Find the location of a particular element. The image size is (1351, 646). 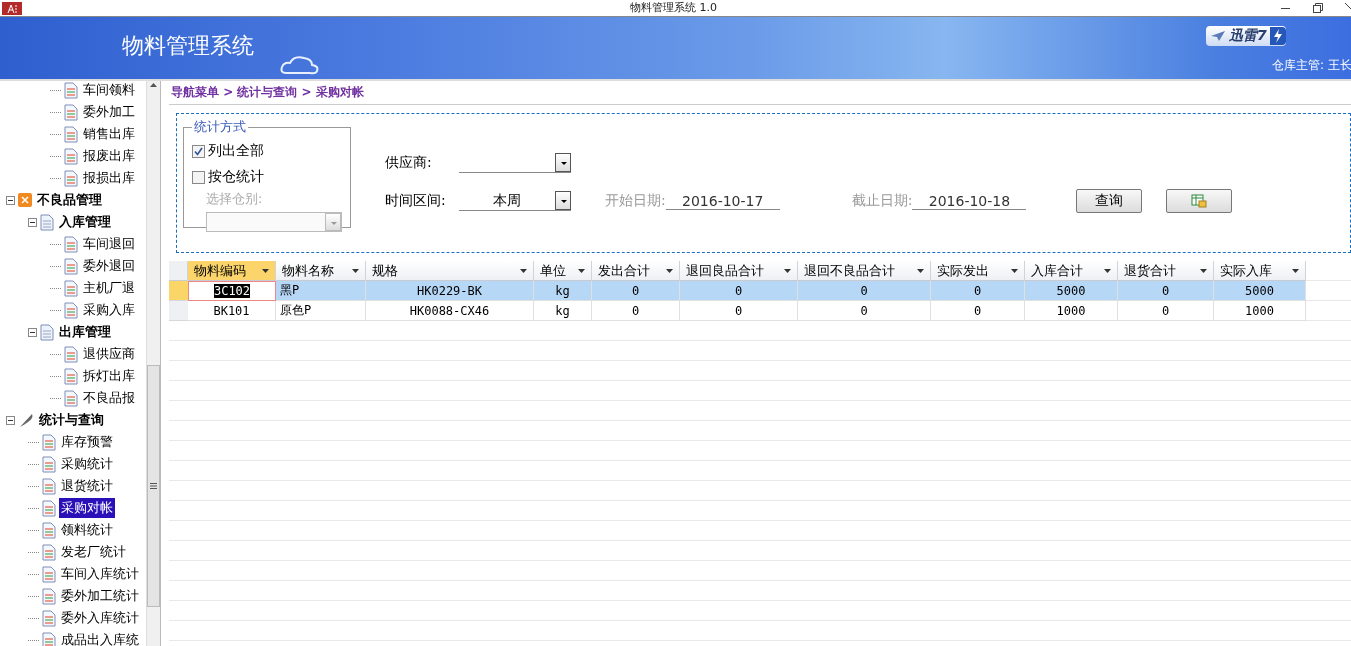

end-date-field: 2016-10-18 is located at coordinates (969, 201).